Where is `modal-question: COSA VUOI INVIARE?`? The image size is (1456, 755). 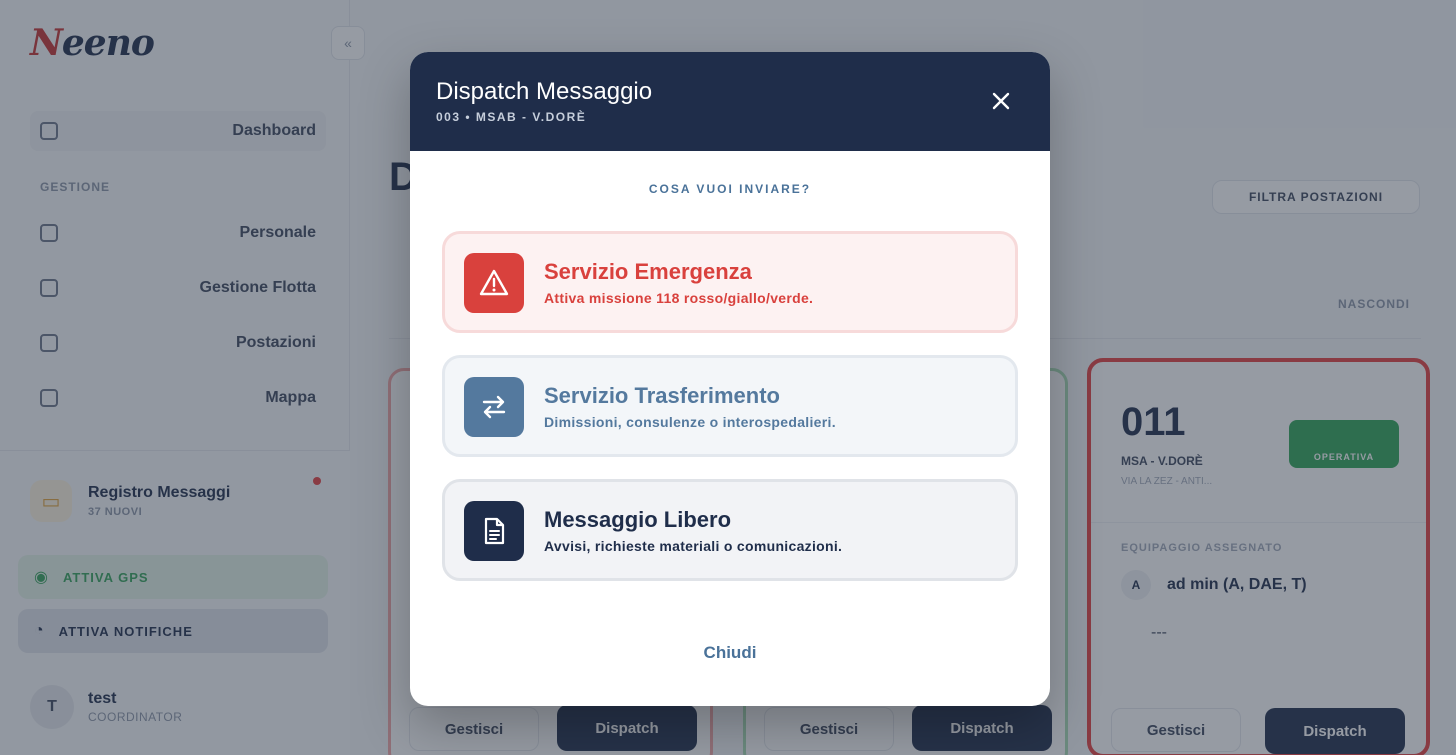 modal-question: COSA VUOI INVIARE? is located at coordinates (730, 189).